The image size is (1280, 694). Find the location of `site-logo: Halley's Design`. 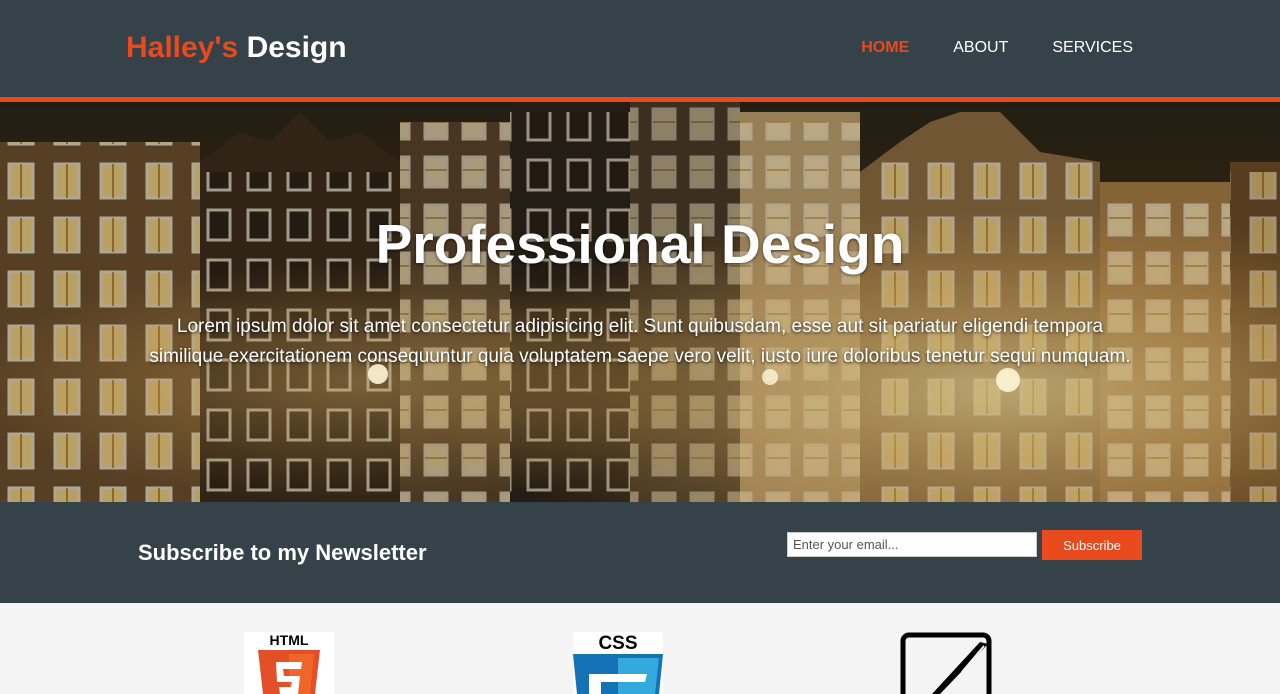

site-logo: Halley's Design is located at coordinates (236, 48).